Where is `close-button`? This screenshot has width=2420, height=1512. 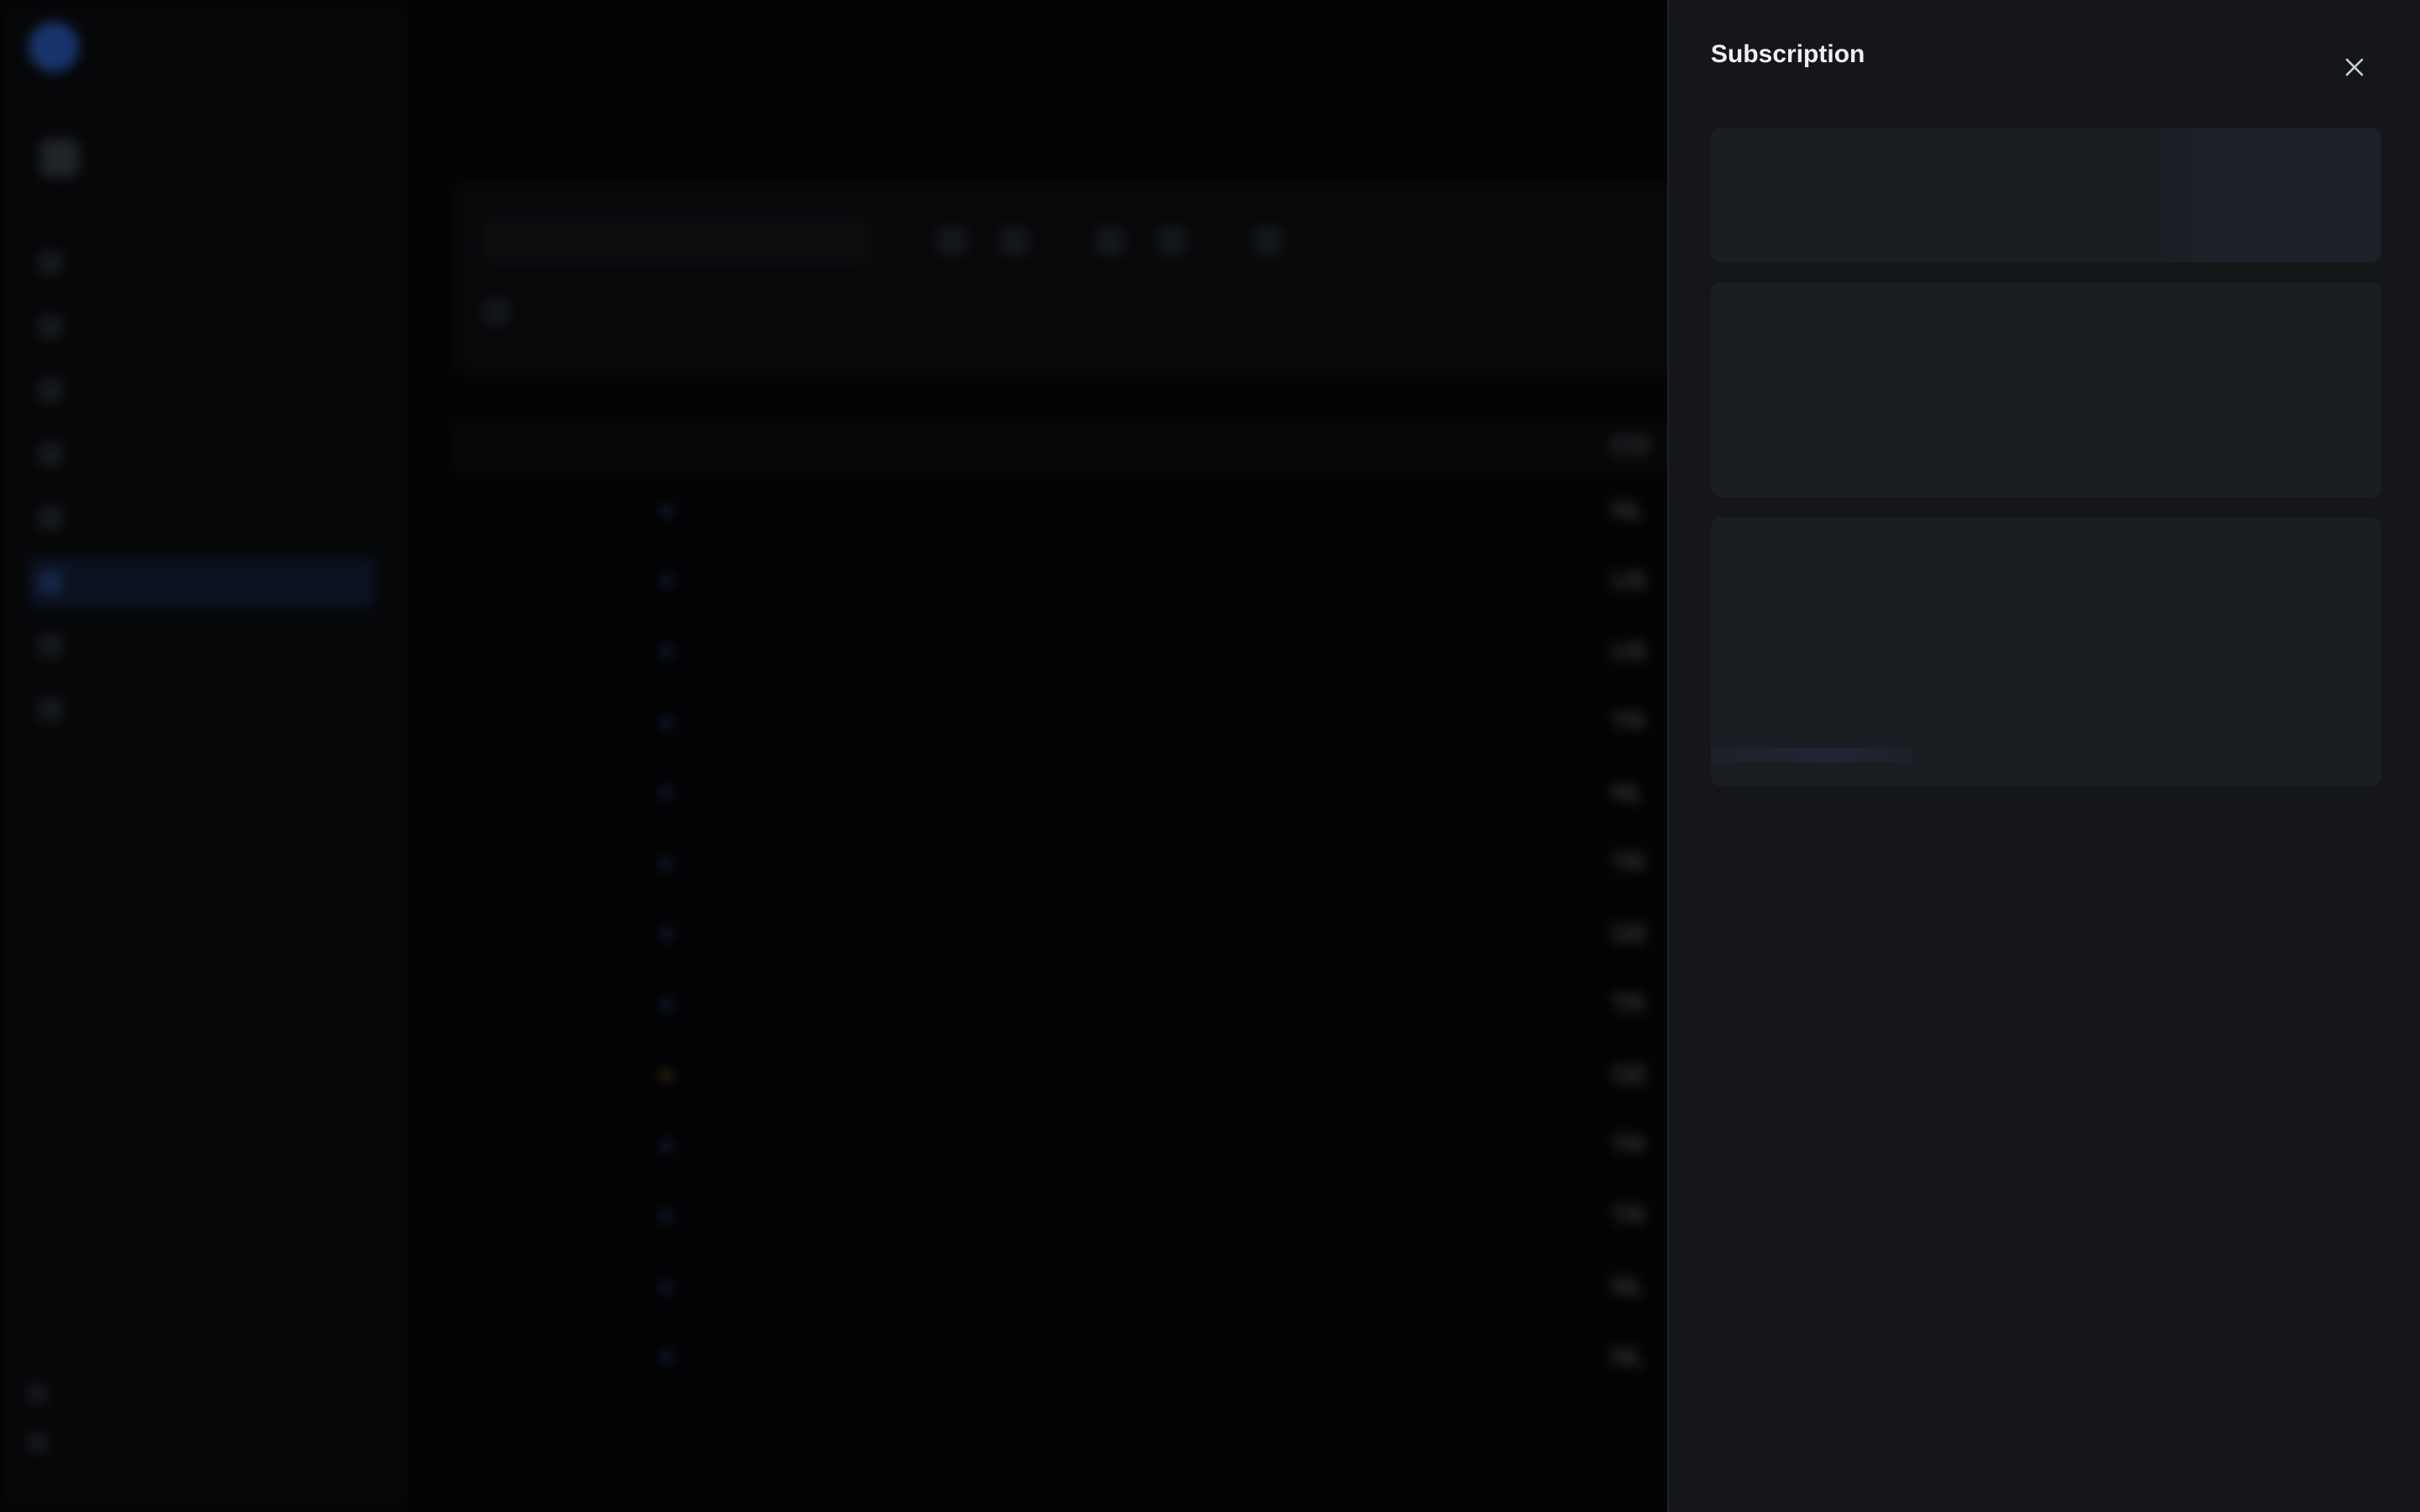 close-button is located at coordinates (2354, 67).